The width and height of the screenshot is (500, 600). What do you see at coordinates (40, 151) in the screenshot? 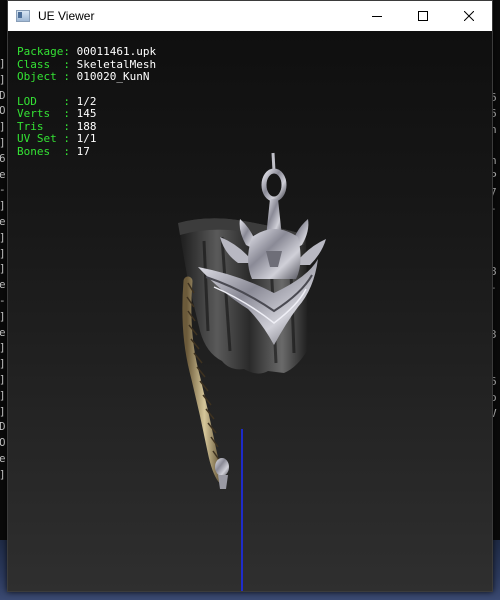
I see `info-label-bones: Bones` at bounding box center [40, 151].